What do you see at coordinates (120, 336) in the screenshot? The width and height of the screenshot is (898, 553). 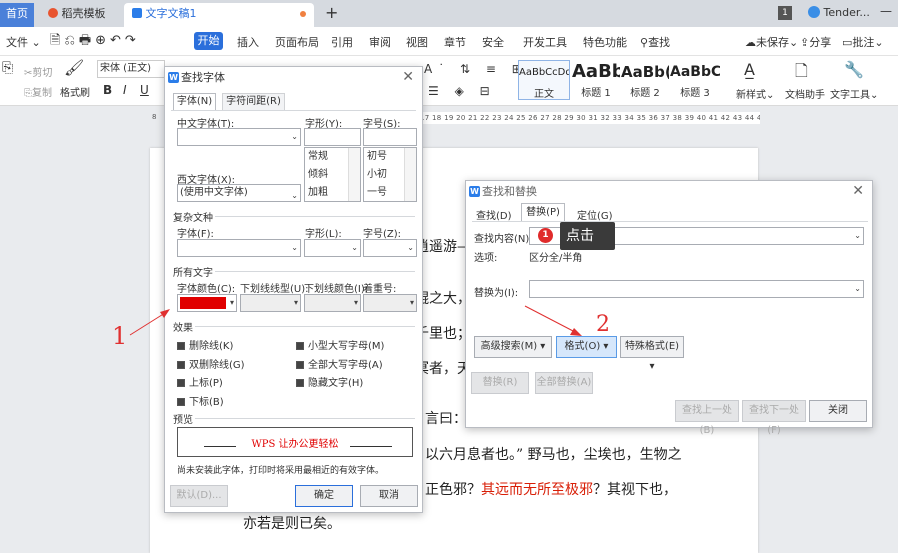 I see `annotation-number-1: 1` at bounding box center [120, 336].